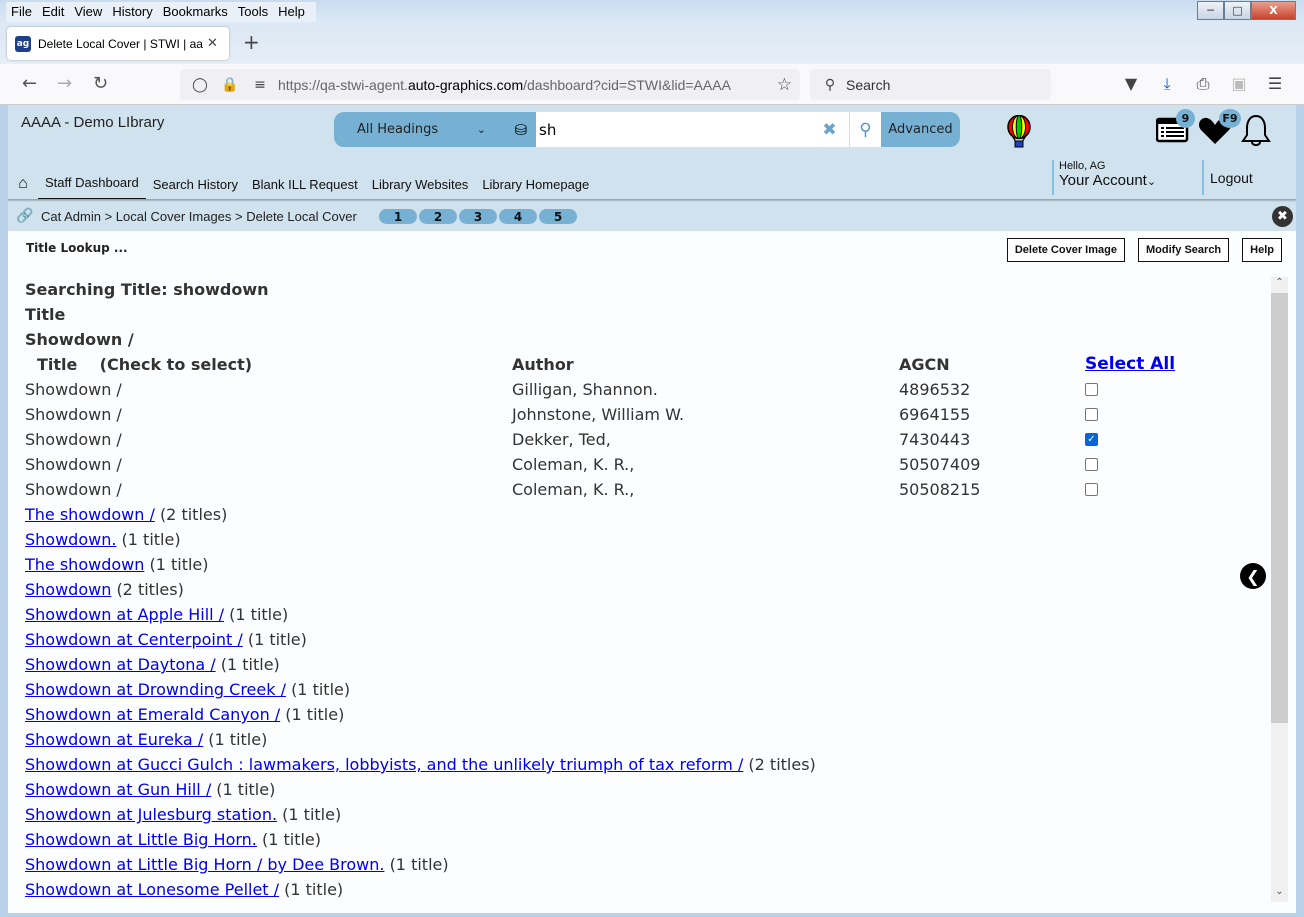 The image size is (1304, 917). I want to click on modify-search-button: Modify Search, so click(1183, 250).